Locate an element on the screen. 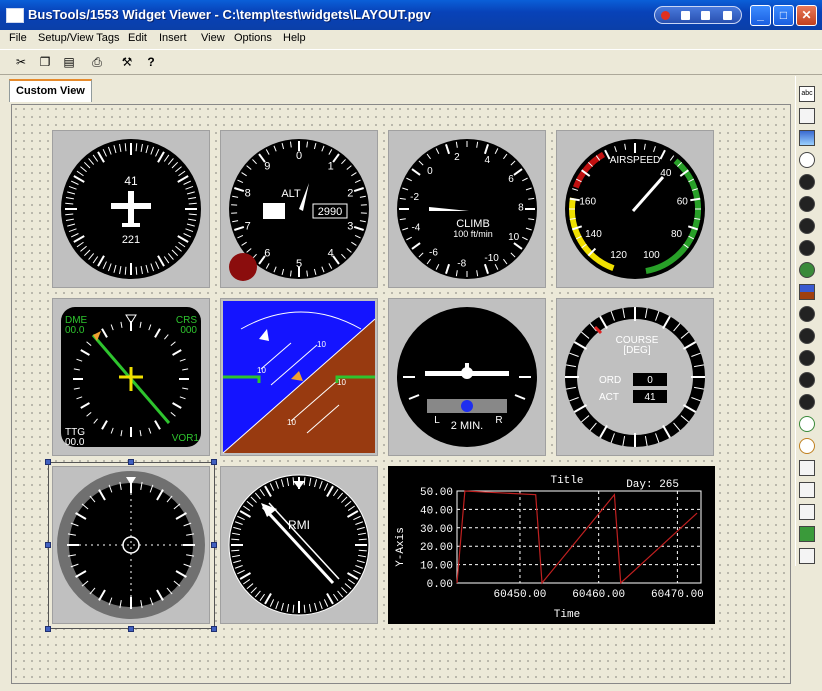  chart-y-tick: 0.00 is located at coordinates (440, 585).